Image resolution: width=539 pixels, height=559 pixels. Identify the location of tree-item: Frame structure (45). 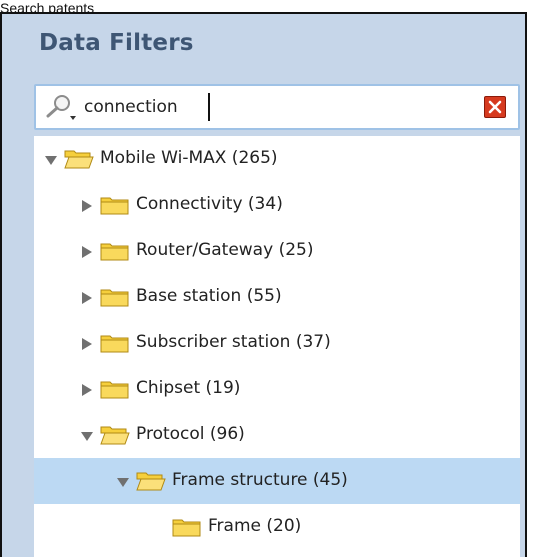
(277, 481).